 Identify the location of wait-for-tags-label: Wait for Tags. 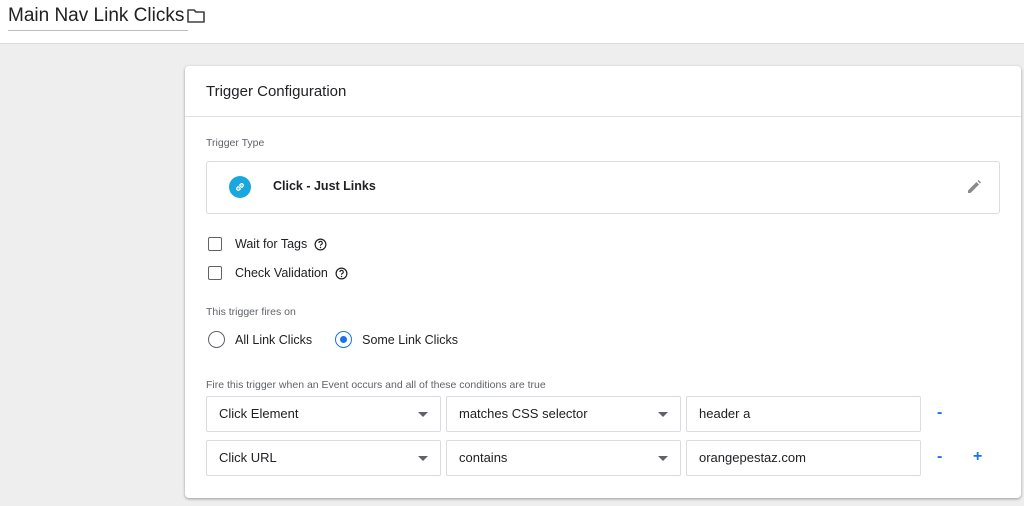
(271, 244).